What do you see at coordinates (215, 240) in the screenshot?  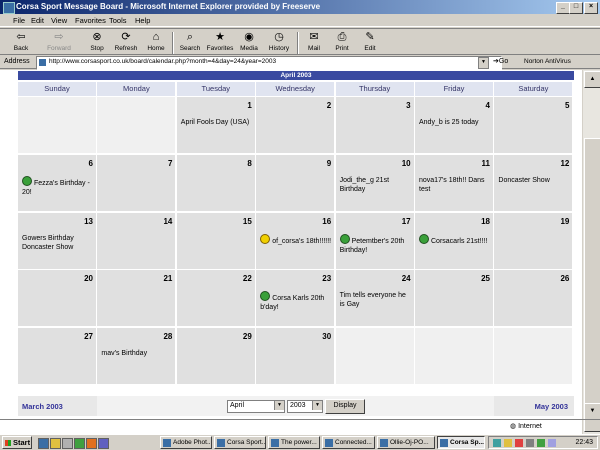 I see `calendar-day-cell: 15` at bounding box center [215, 240].